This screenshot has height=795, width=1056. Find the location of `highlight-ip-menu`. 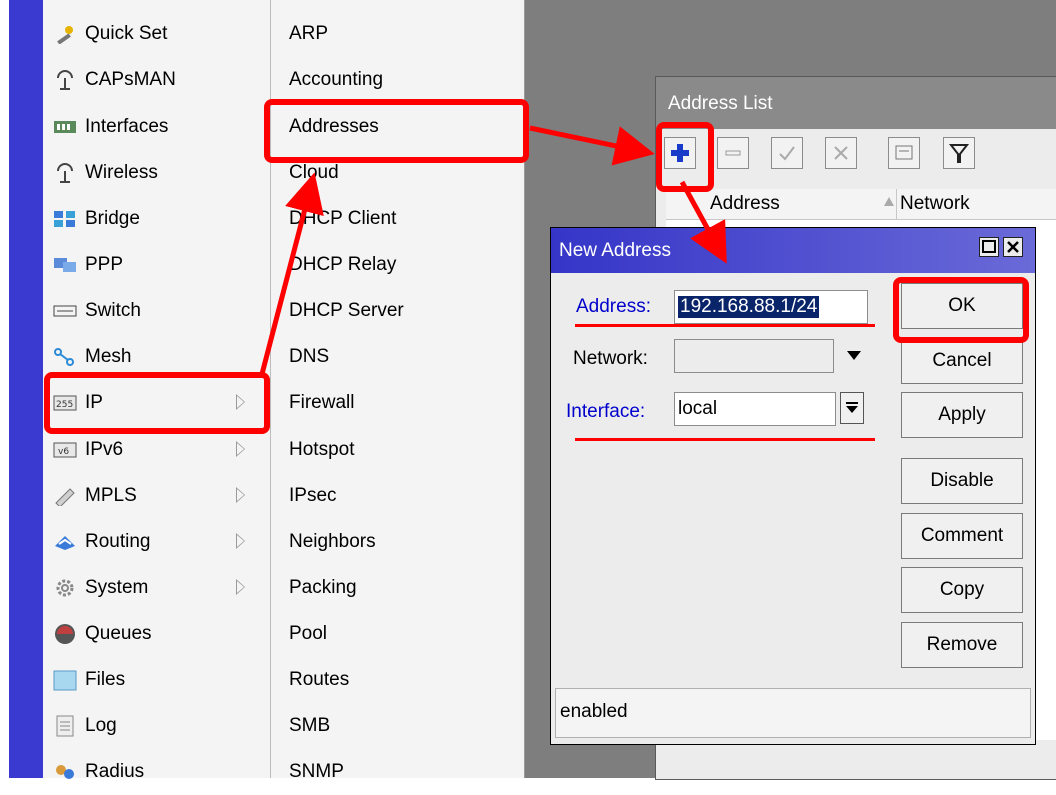

highlight-ip-menu is located at coordinates (157, 403).